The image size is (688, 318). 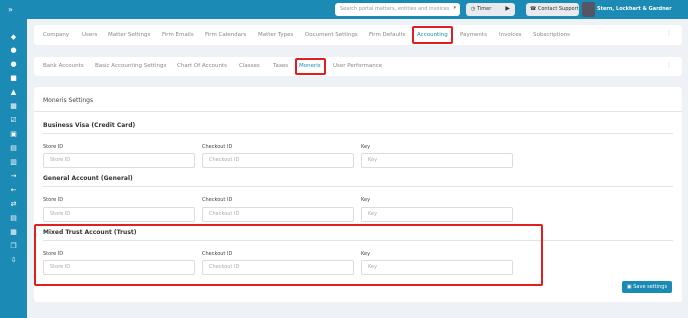 I want to click on subtab-bank-accounts: Bank Accounts, so click(x=63, y=66).